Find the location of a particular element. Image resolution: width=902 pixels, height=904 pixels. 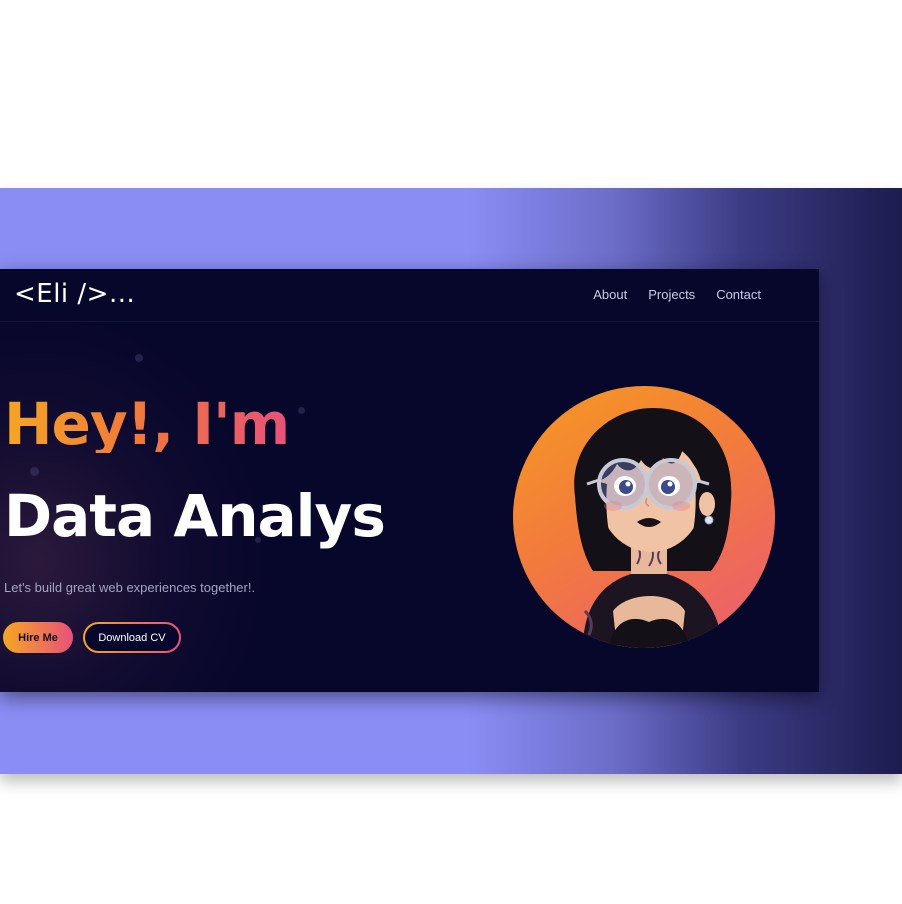

nav-links: About Projects Contact is located at coordinates (677, 294).